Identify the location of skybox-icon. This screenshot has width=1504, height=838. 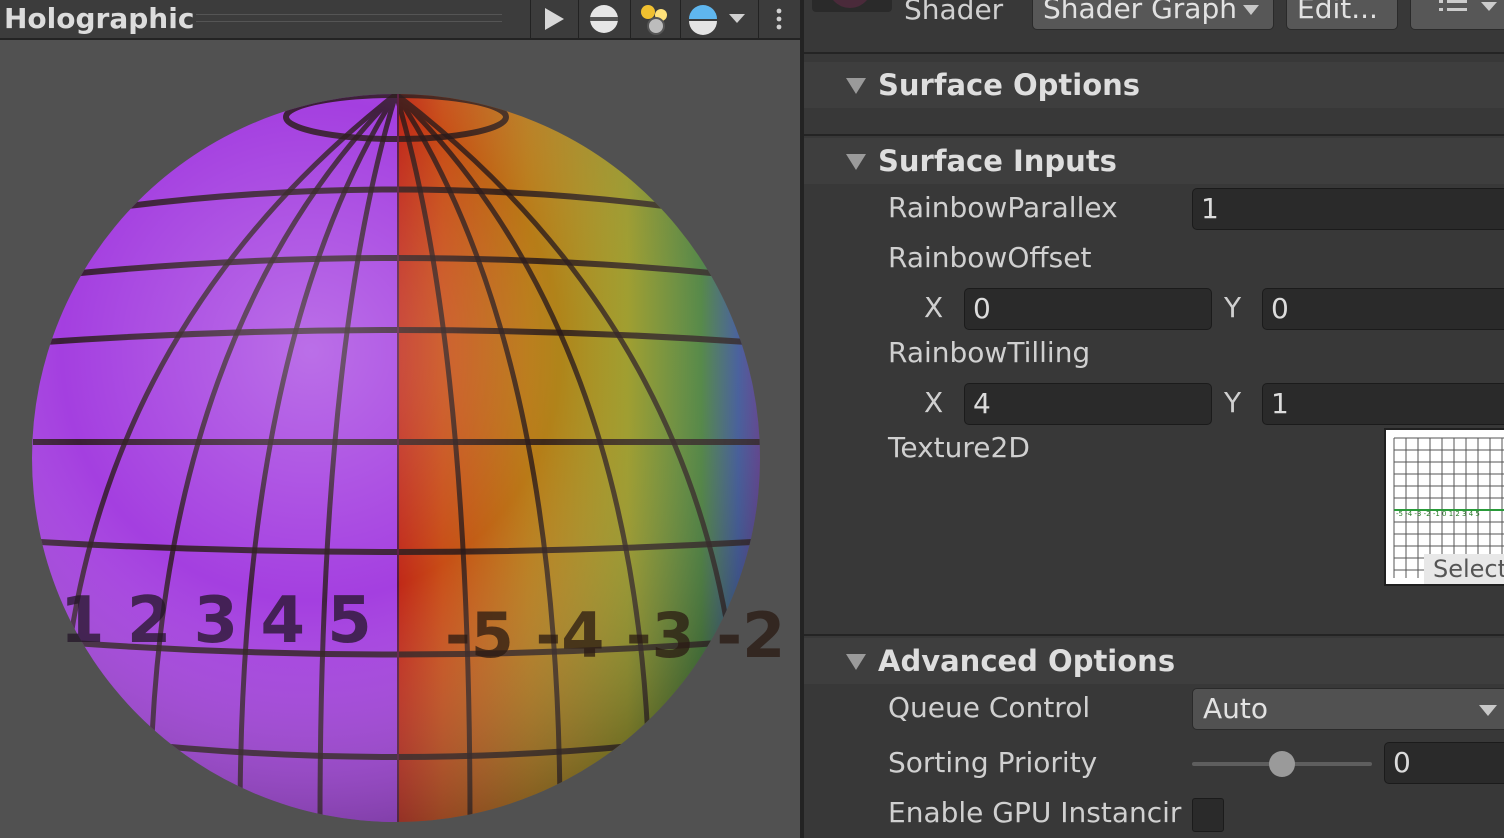
(703, 20).